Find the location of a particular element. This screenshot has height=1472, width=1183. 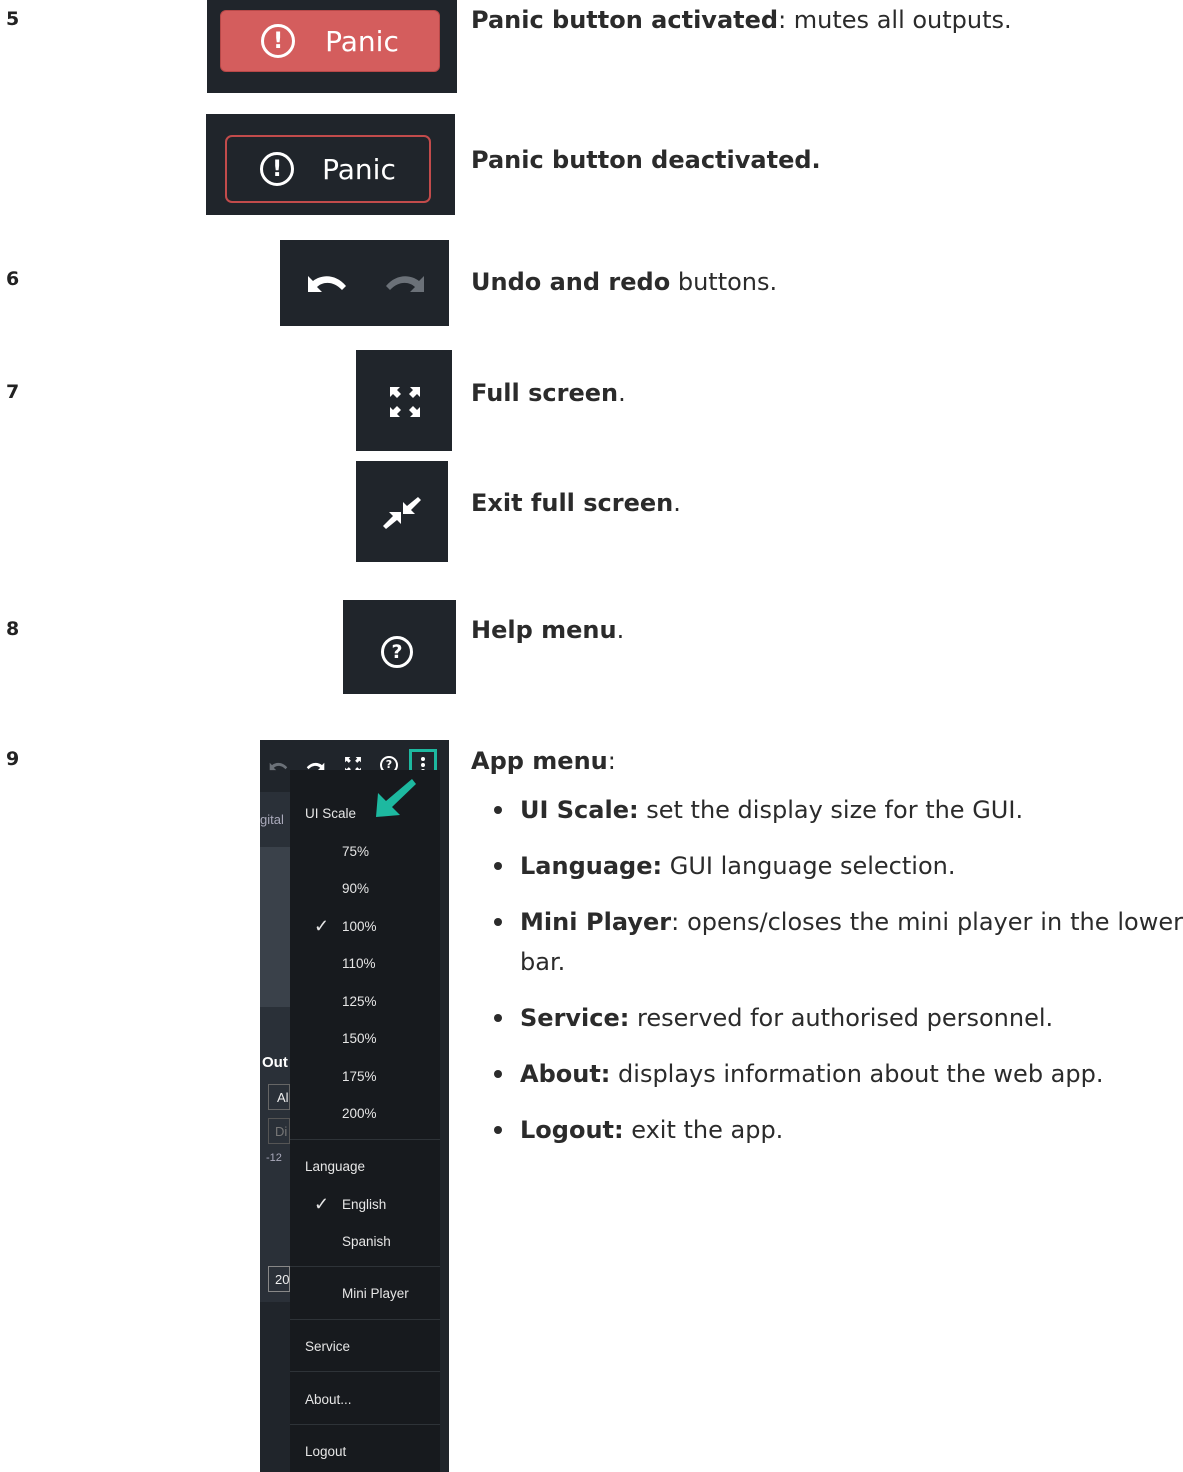

exit-fullscreen-description: Exit full screen. is located at coordinates (576, 503).